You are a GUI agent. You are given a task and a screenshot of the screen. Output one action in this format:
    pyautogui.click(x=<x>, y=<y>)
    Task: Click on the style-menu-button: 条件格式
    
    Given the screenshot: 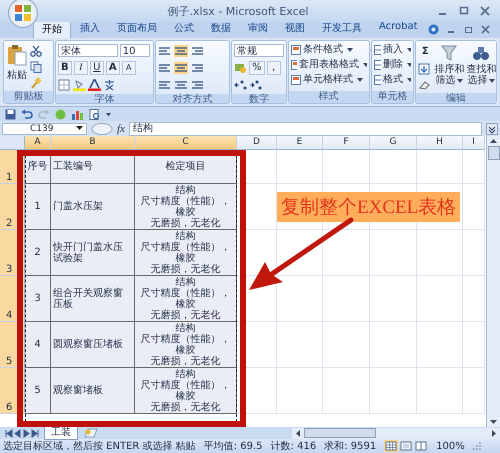 What is the action you would take?
    pyautogui.click(x=328, y=50)
    